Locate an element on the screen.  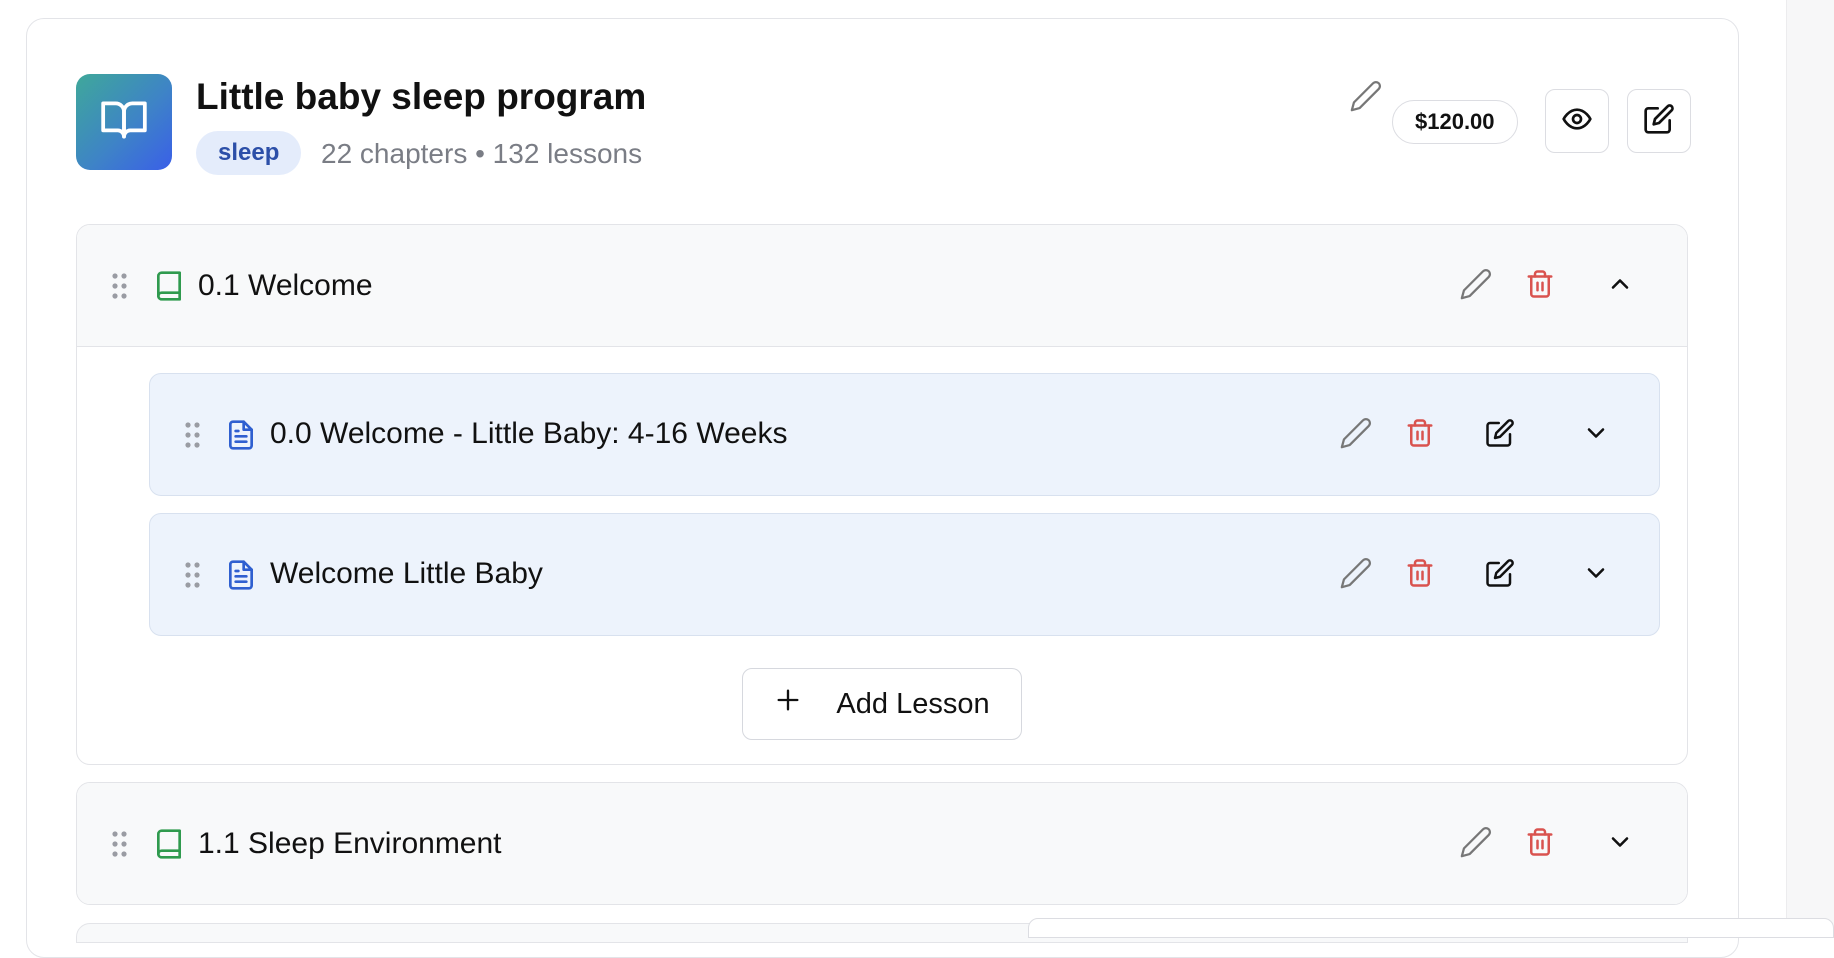
eye-icon is located at coordinates (1577, 121).